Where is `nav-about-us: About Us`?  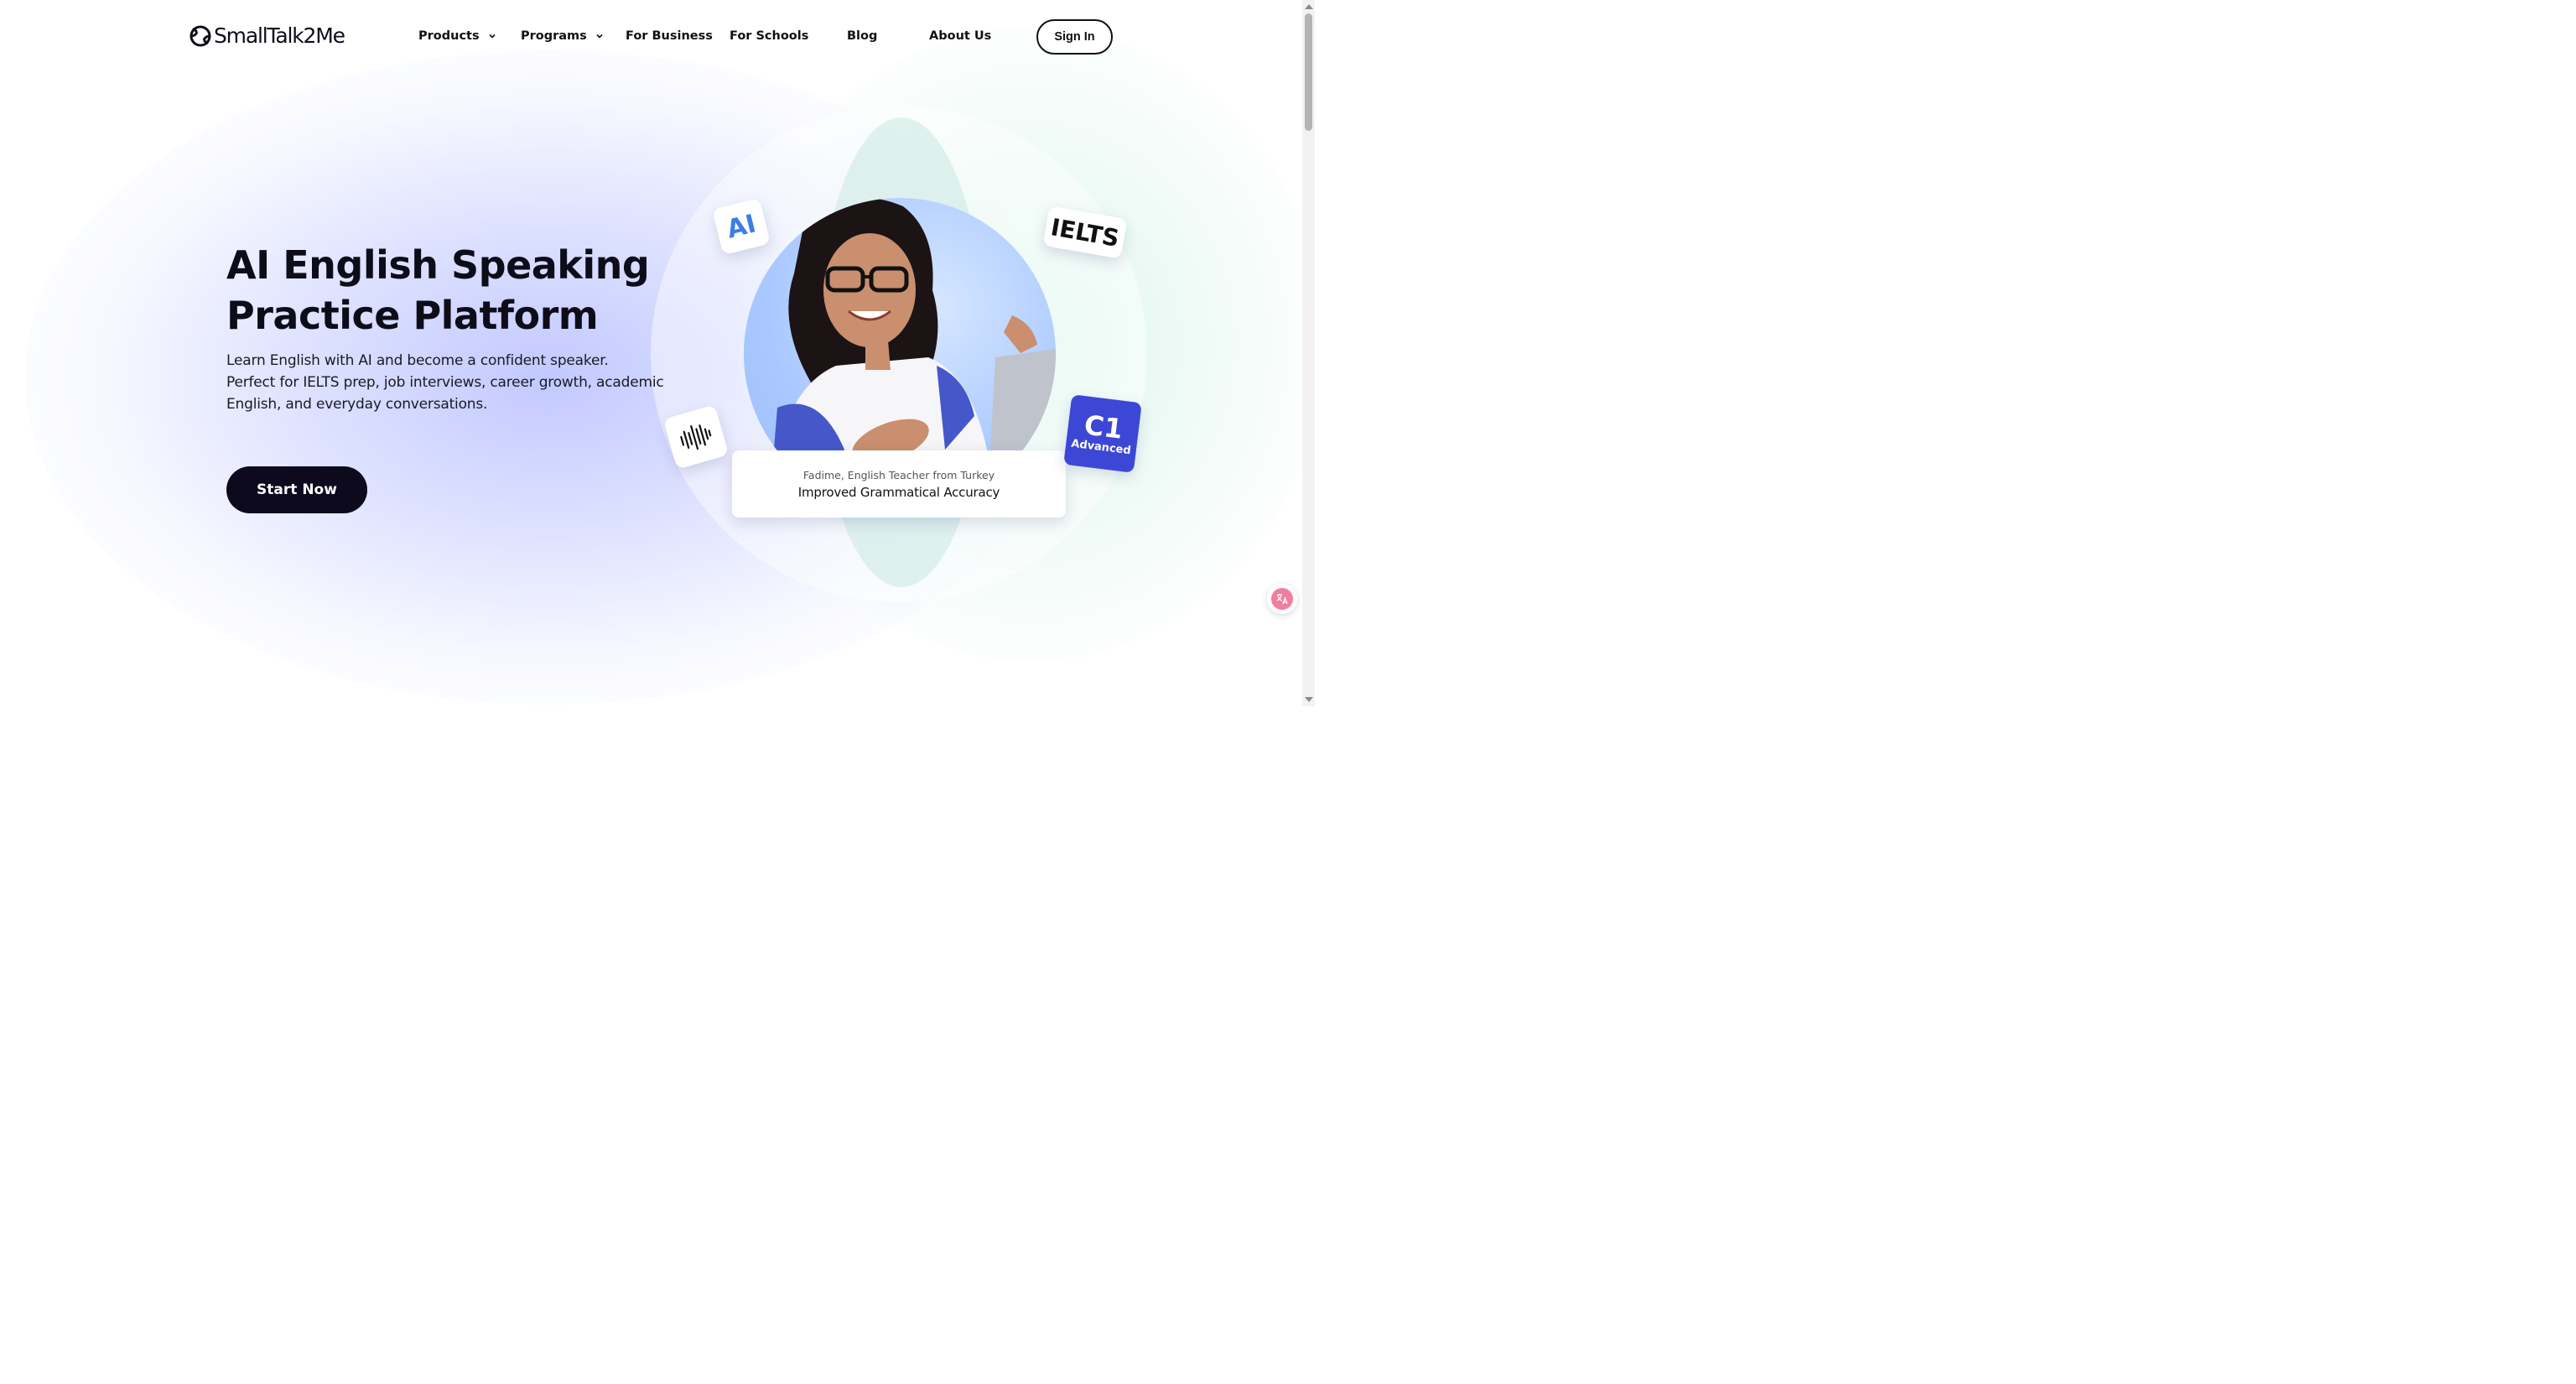 nav-about-us: About Us is located at coordinates (960, 36).